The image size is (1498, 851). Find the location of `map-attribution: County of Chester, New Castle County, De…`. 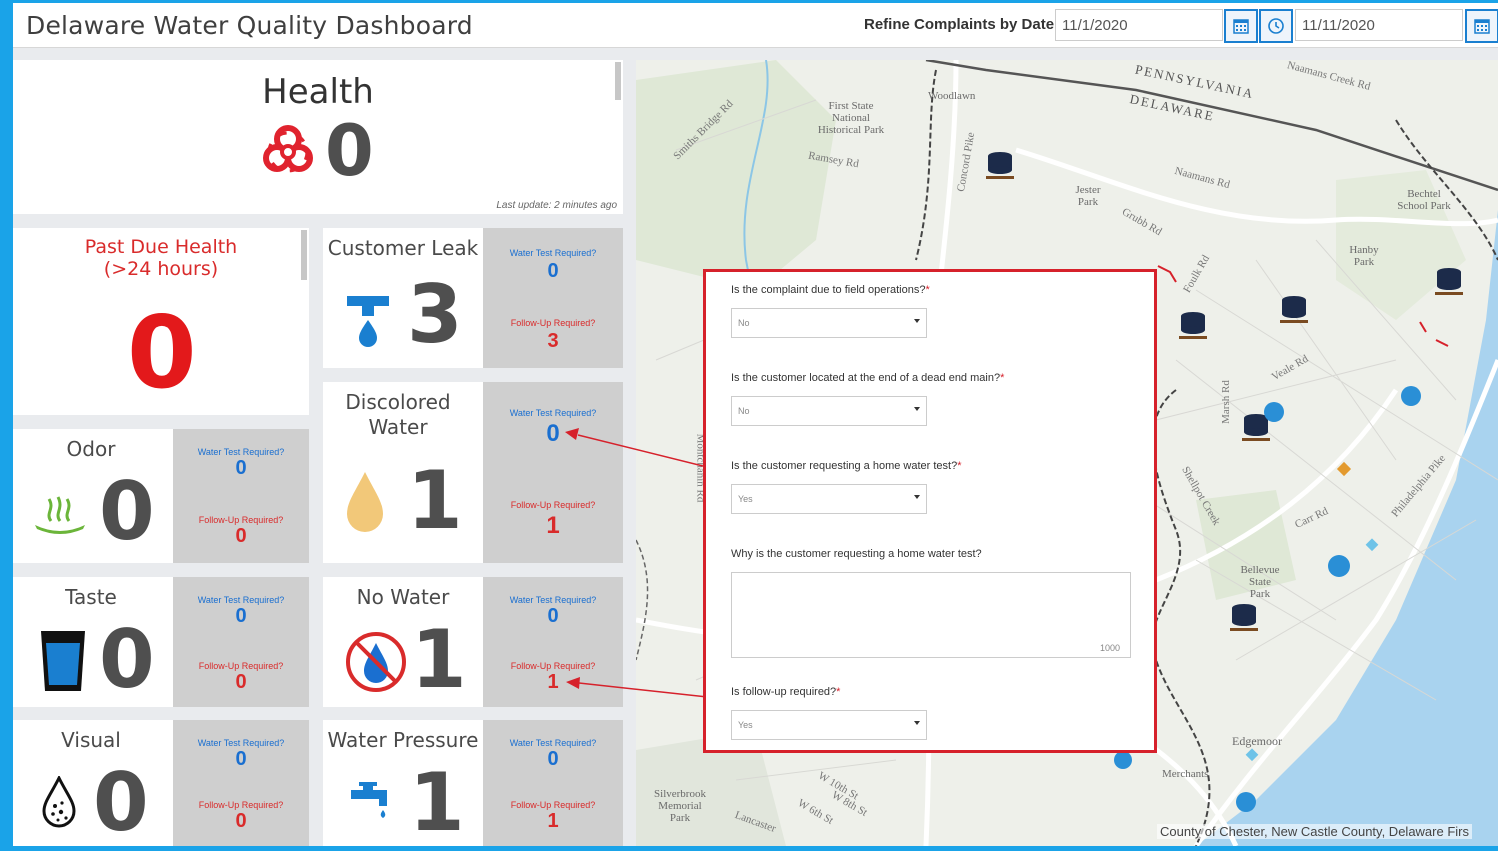

map-attribution: County of Chester, New Castle County, De… is located at coordinates (1314, 831).